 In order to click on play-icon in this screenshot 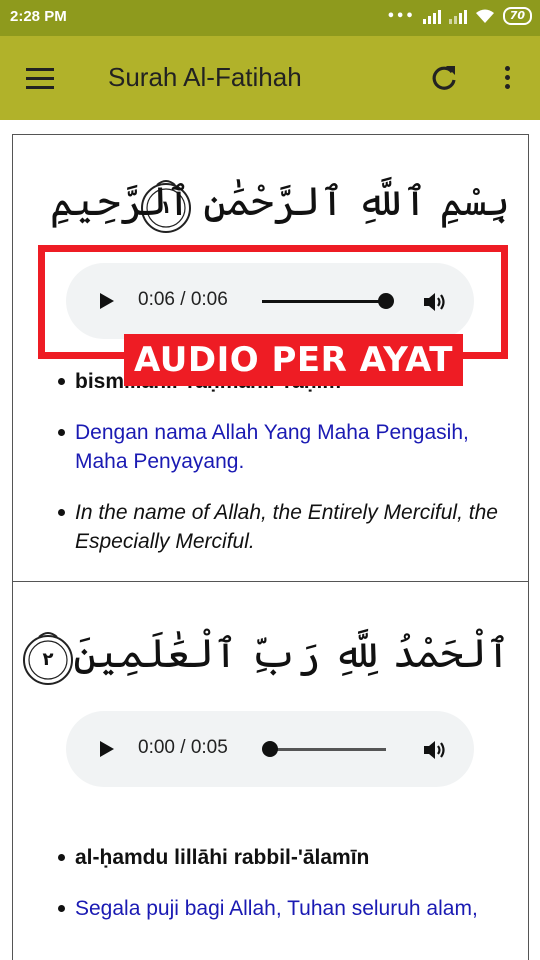, I will do `click(107, 749)`.